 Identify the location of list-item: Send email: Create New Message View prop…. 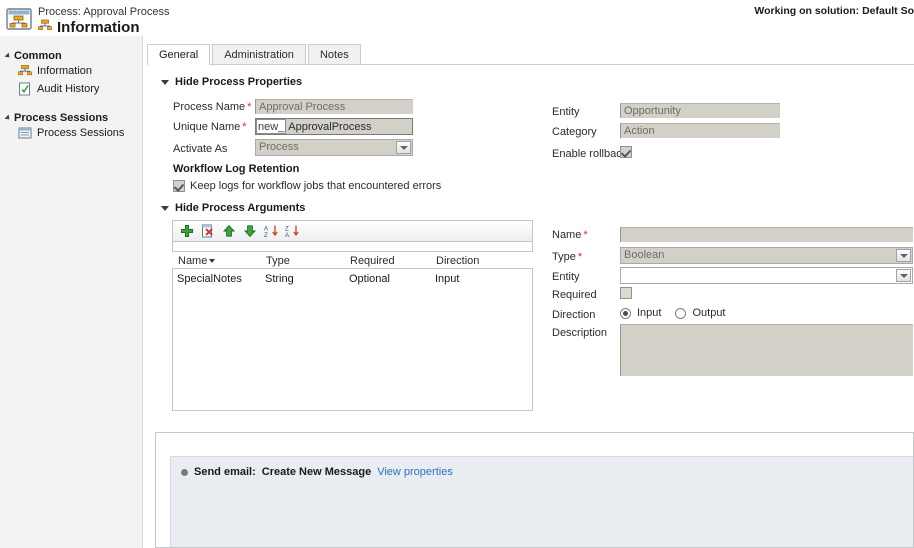
(542, 467).